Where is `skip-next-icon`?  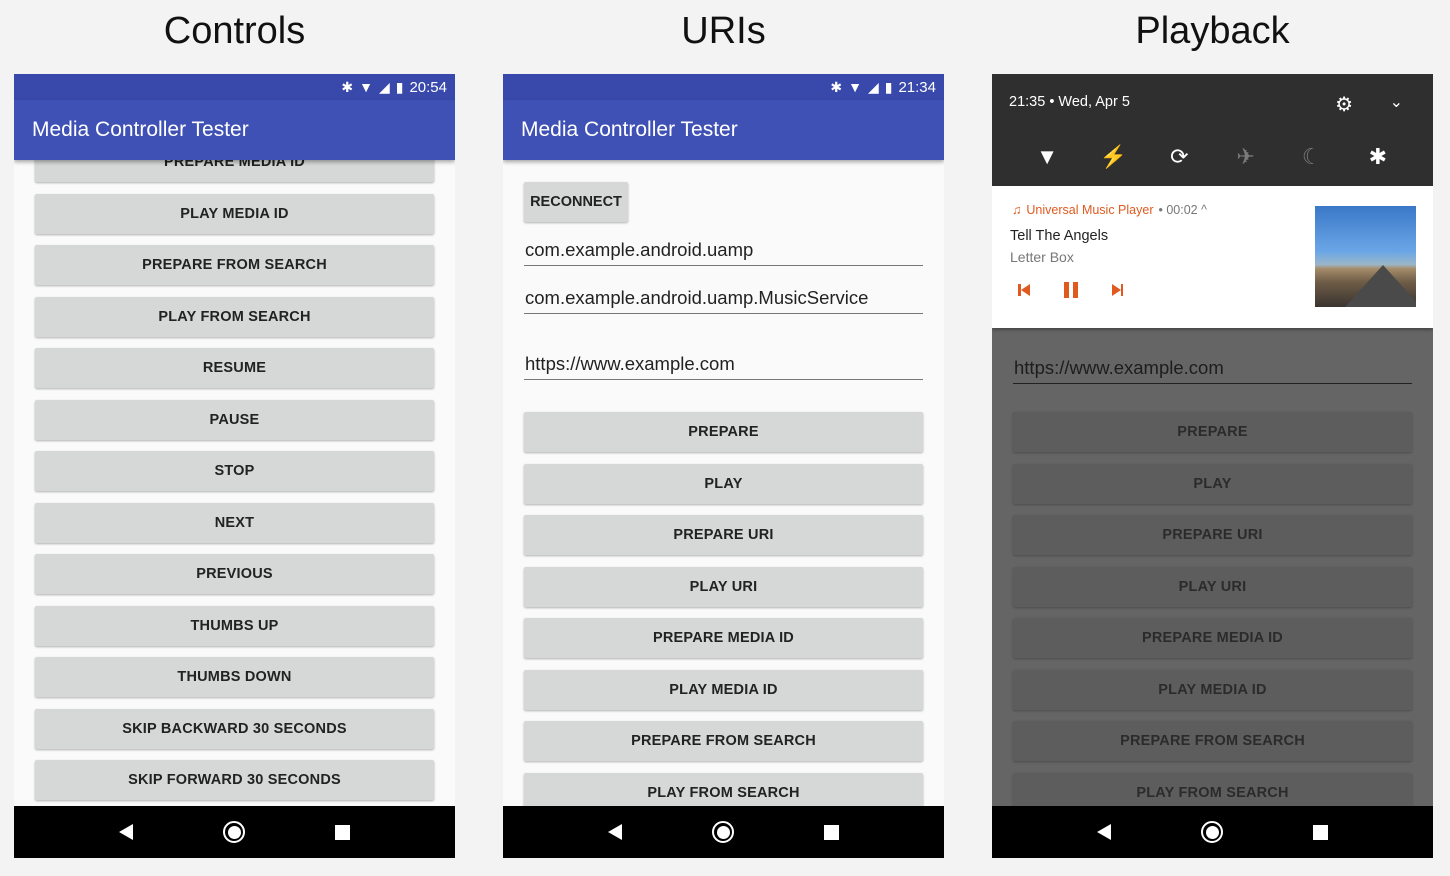 skip-next-icon is located at coordinates (1117, 290).